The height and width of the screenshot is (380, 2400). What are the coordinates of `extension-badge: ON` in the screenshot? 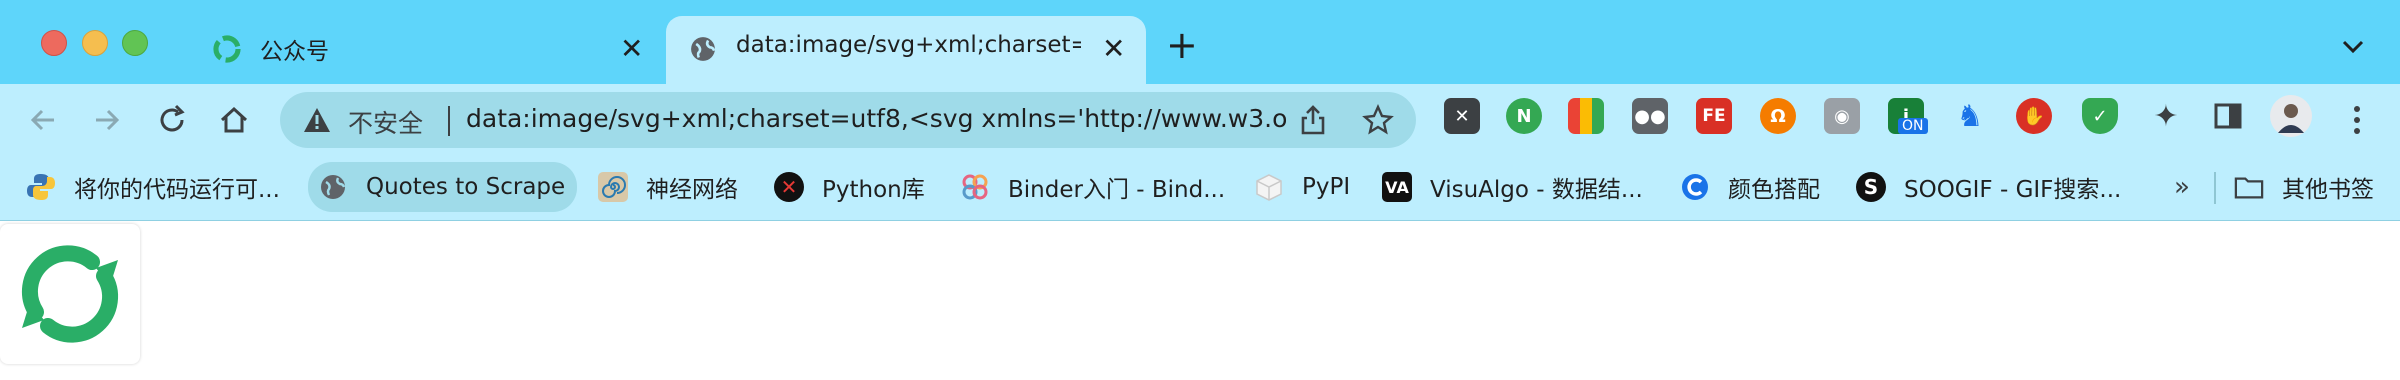 It's located at (1913, 126).